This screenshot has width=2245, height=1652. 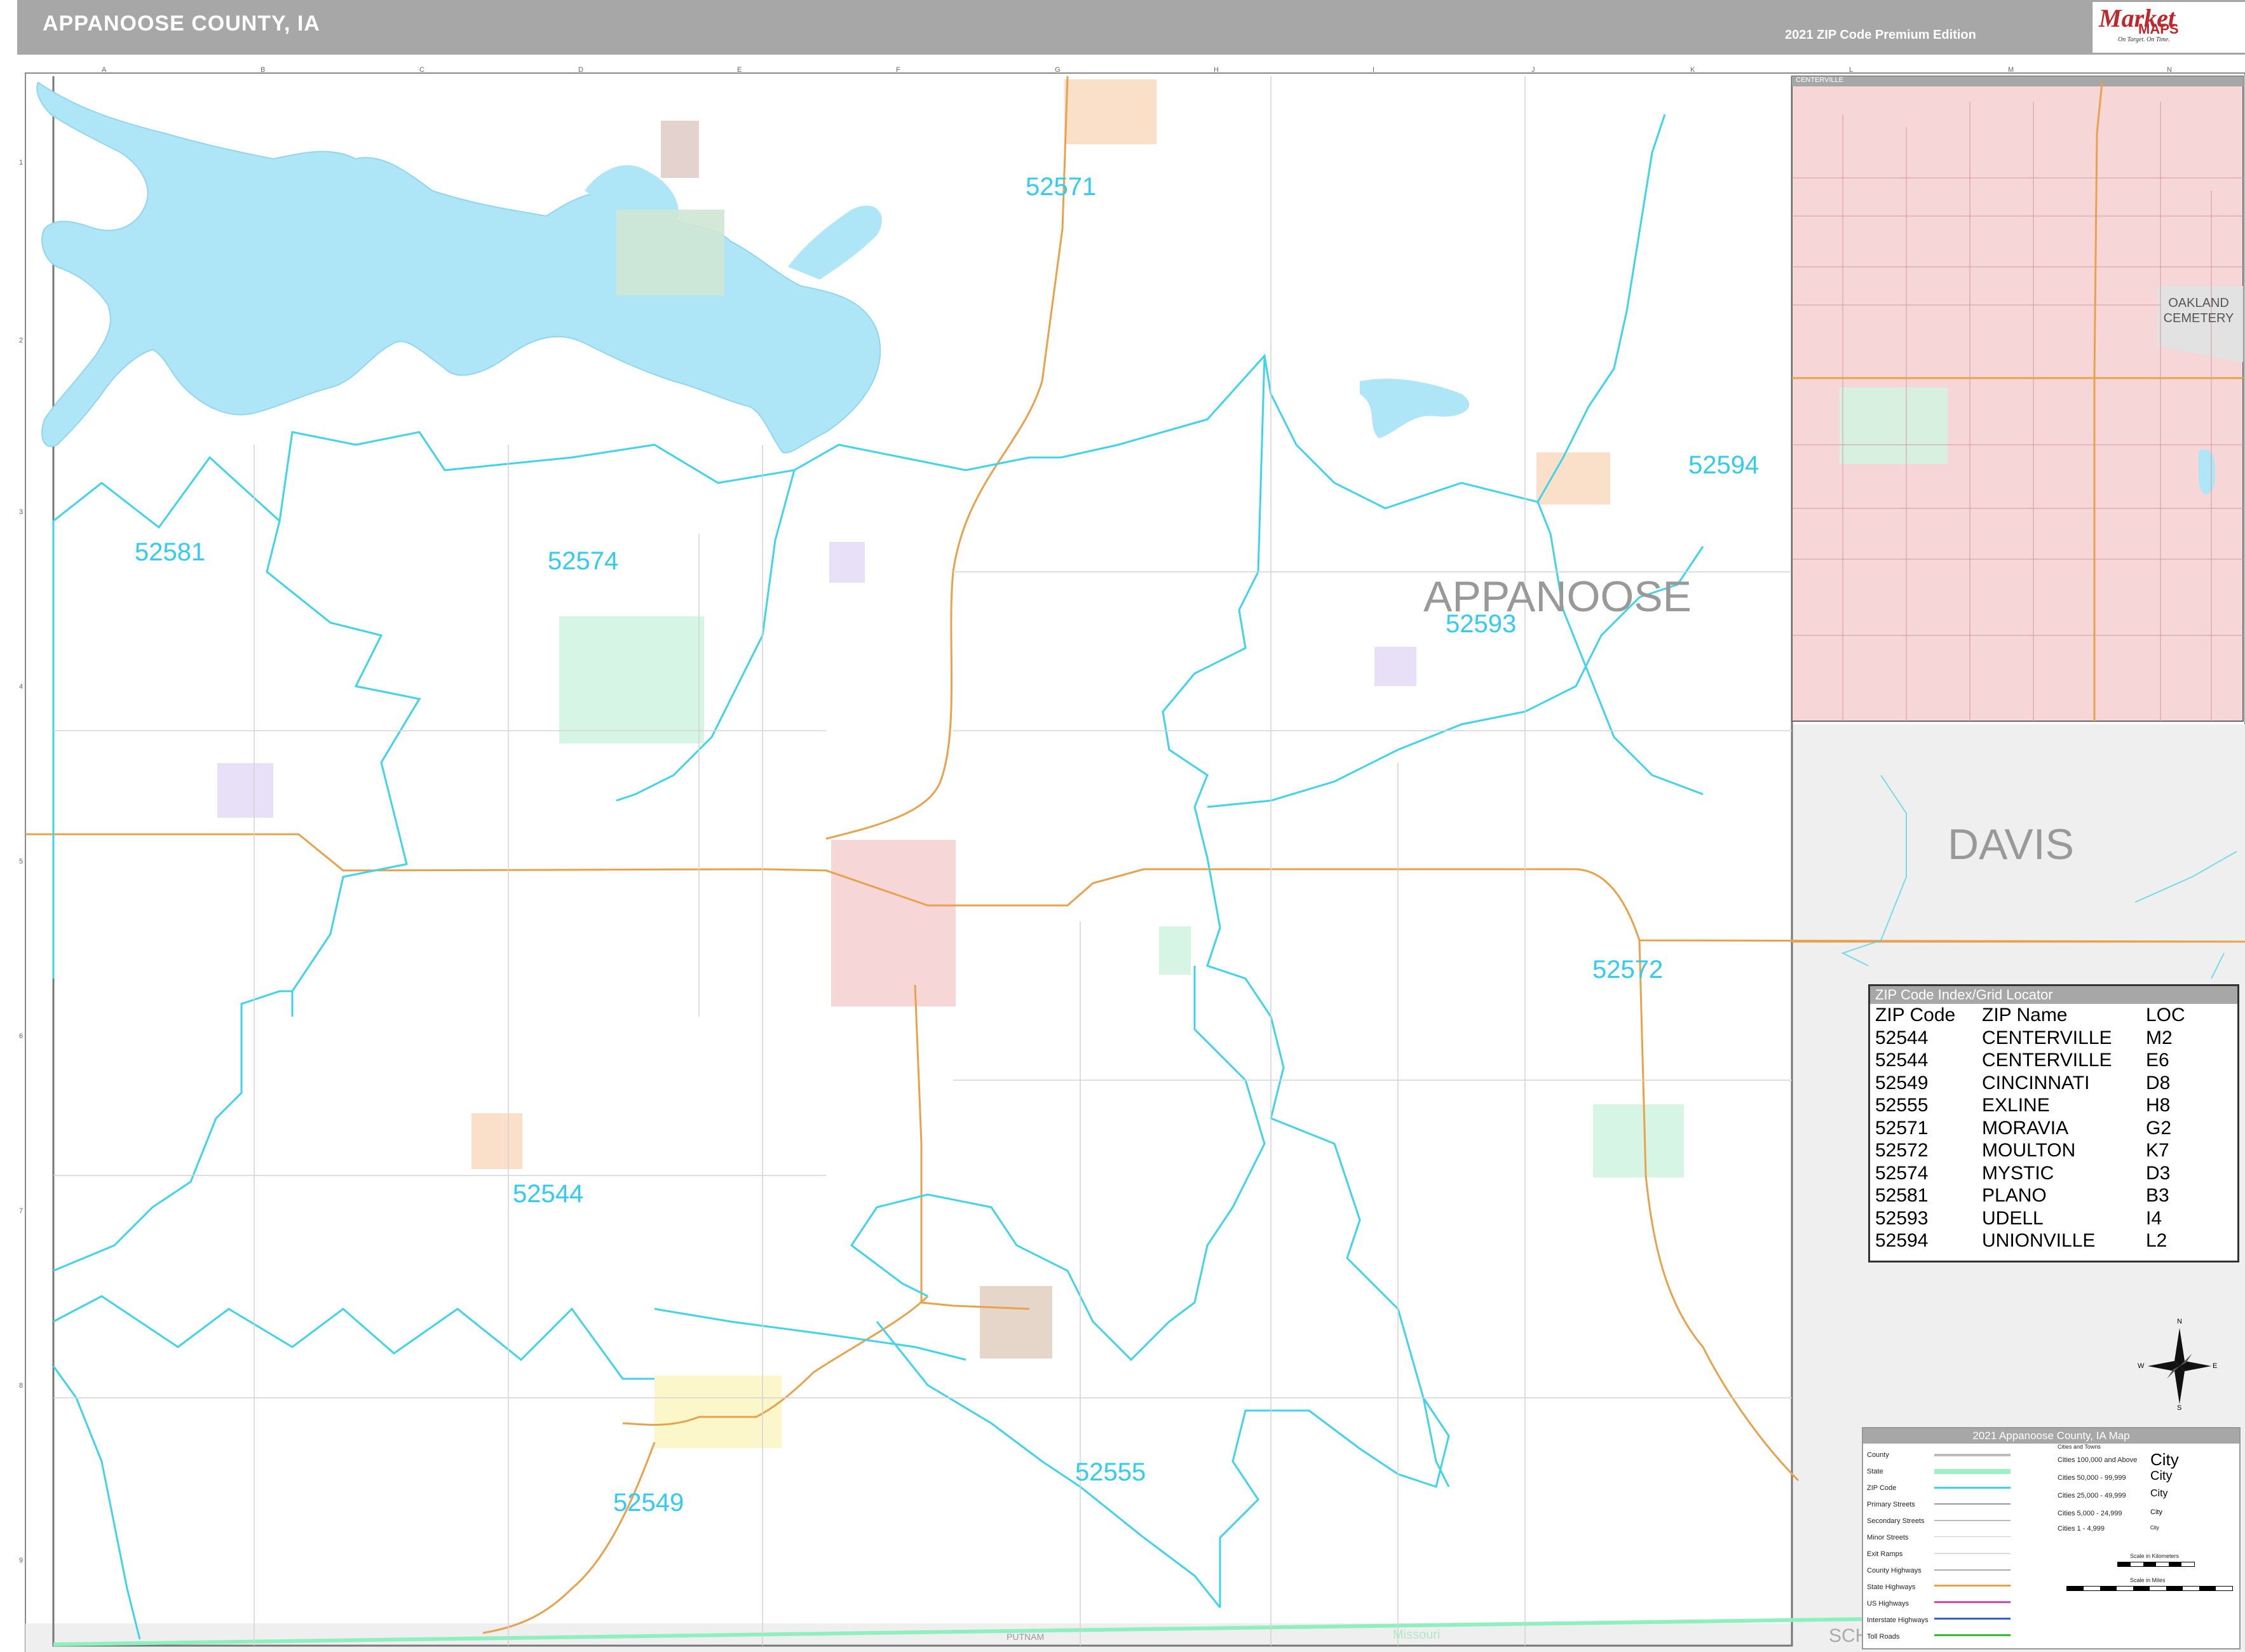 What do you see at coordinates (1972, 1602) in the screenshot?
I see `legend-us-hwy-line` at bounding box center [1972, 1602].